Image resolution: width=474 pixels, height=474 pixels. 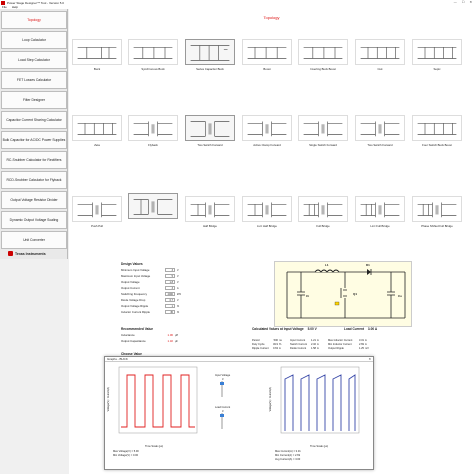 I want to click on topology-label: LLC Full Bridge, so click(x=380, y=226).